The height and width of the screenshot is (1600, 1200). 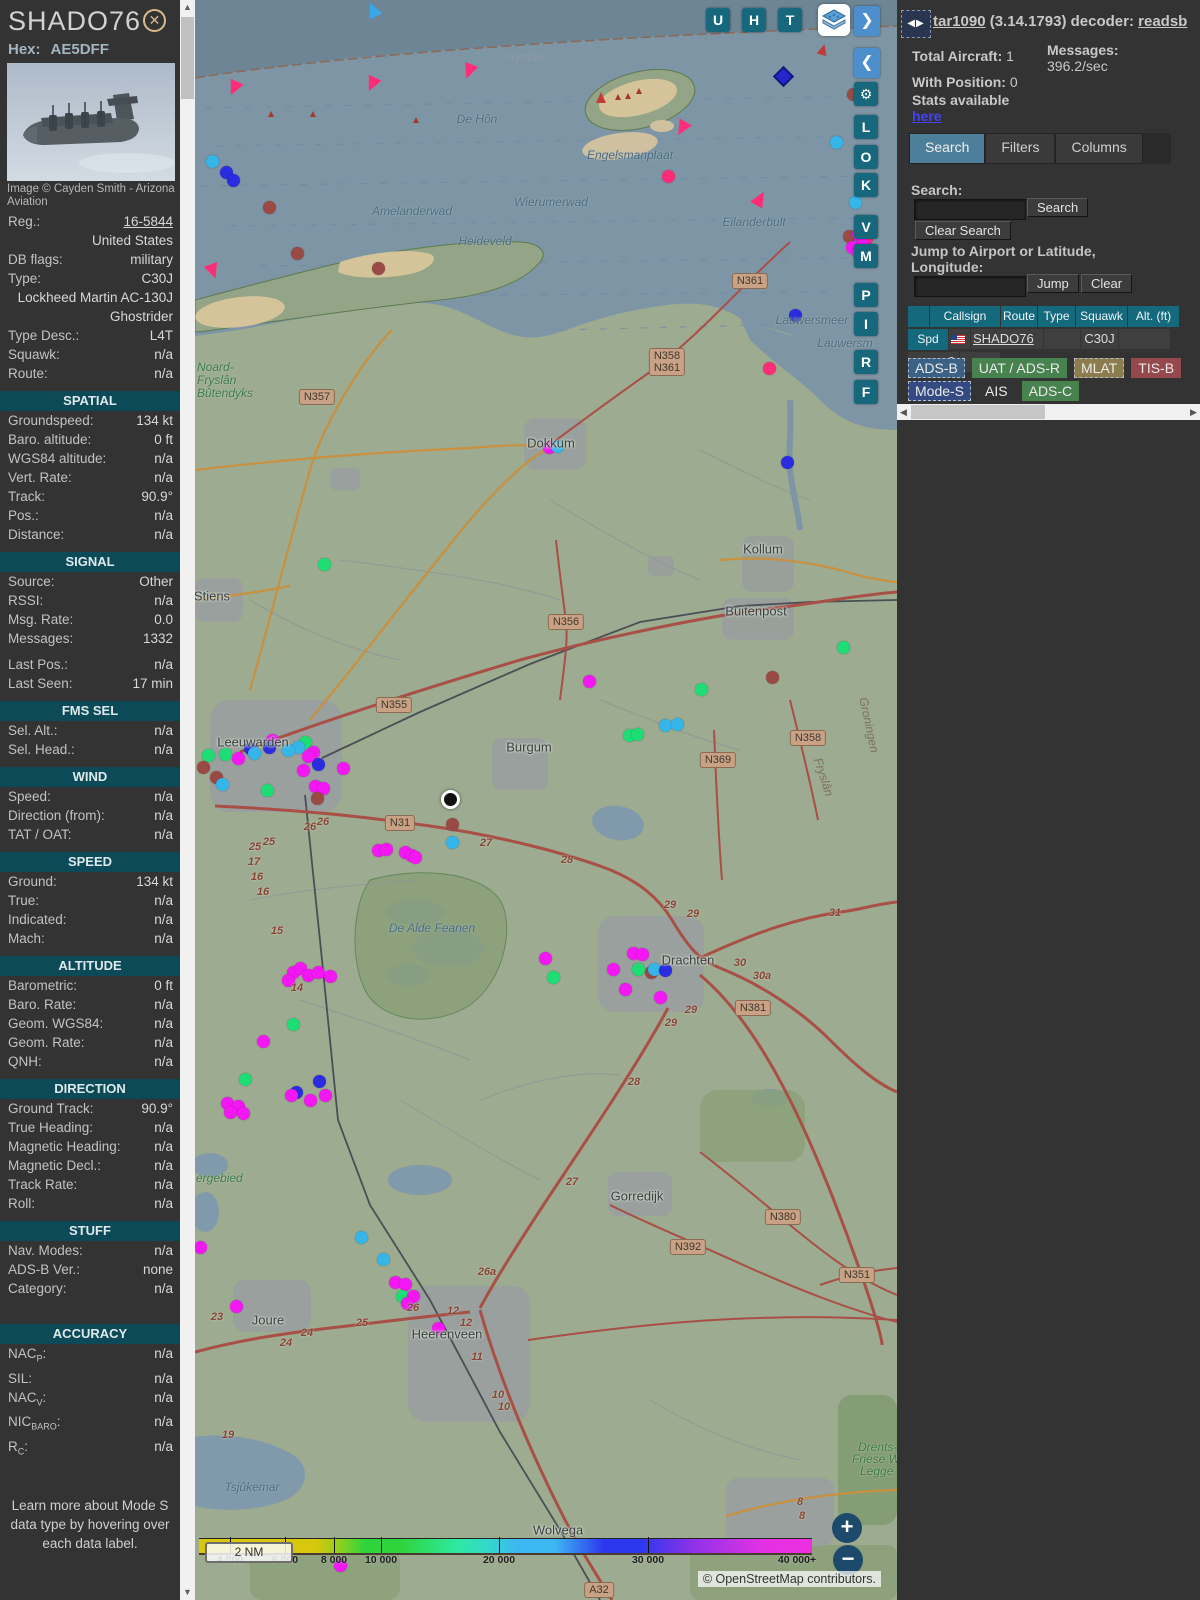 What do you see at coordinates (918, 316) in the screenshot?
I see `table-header-icon` at bounding box center [918, 316].